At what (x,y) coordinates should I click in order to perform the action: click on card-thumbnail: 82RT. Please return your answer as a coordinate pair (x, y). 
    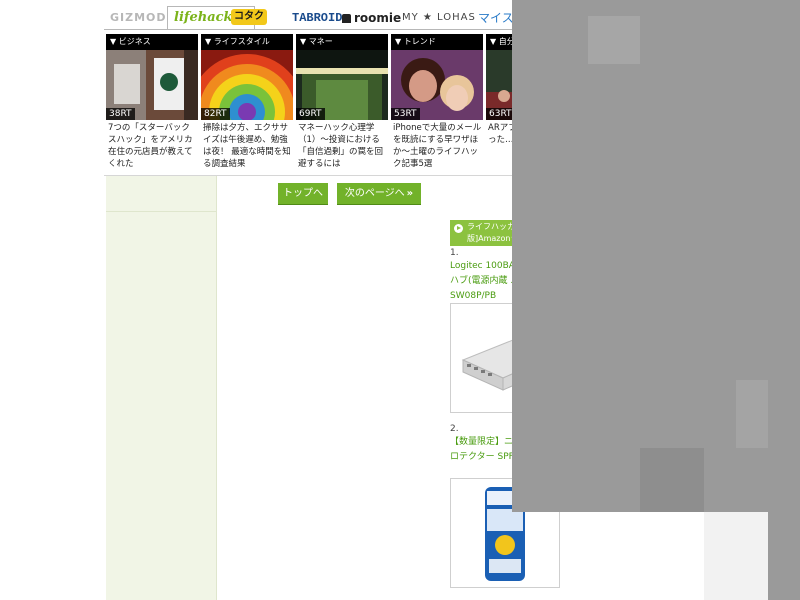
    Looking at the image, I should click on (247, 85).